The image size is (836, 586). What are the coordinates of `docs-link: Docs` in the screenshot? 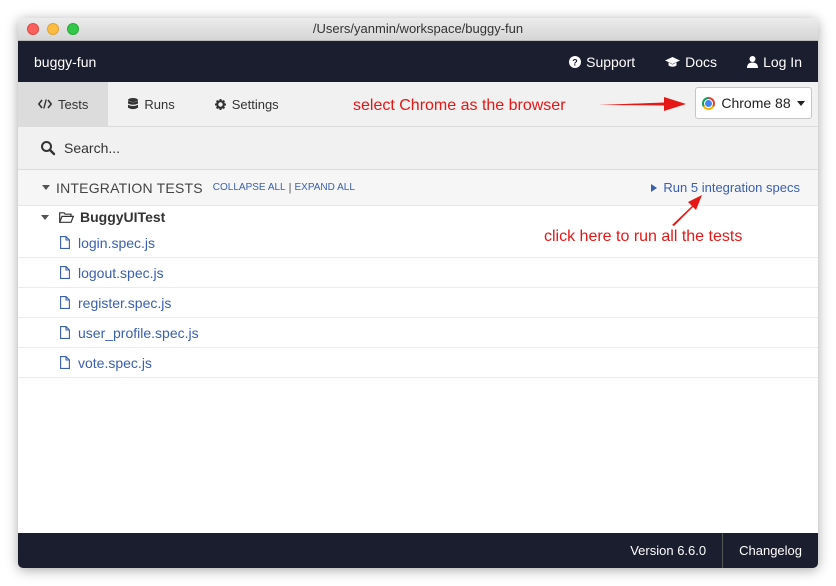 It's located at (691, 62).